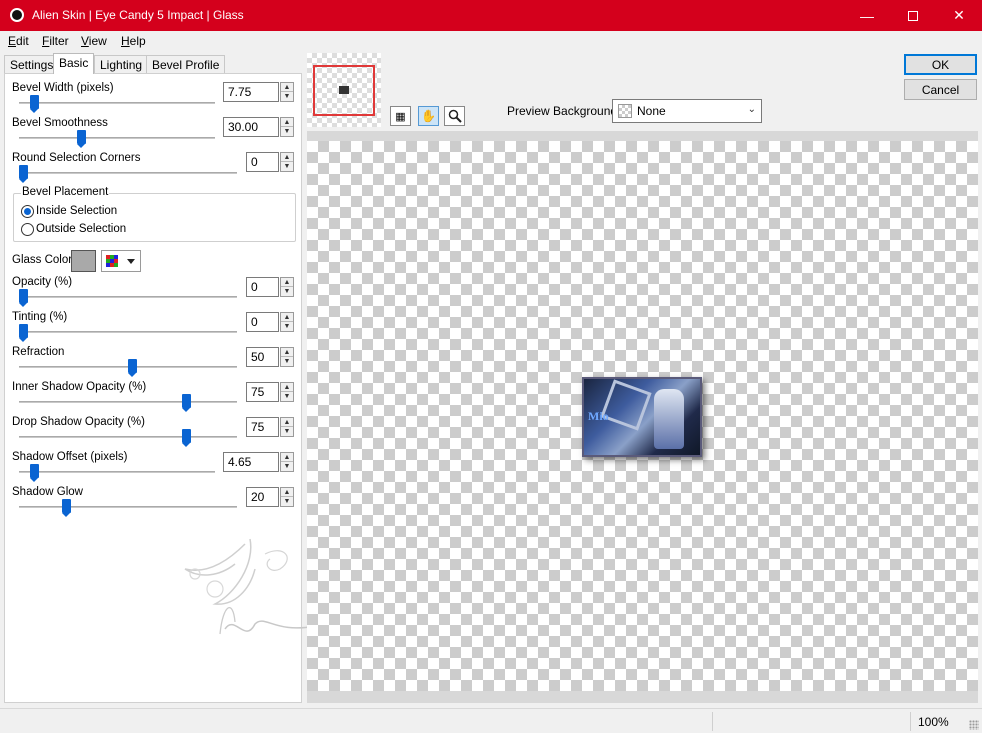 This screenshot has height=733, width=982. I want to click on shadow-offset-slider-track, so click(117, 472).